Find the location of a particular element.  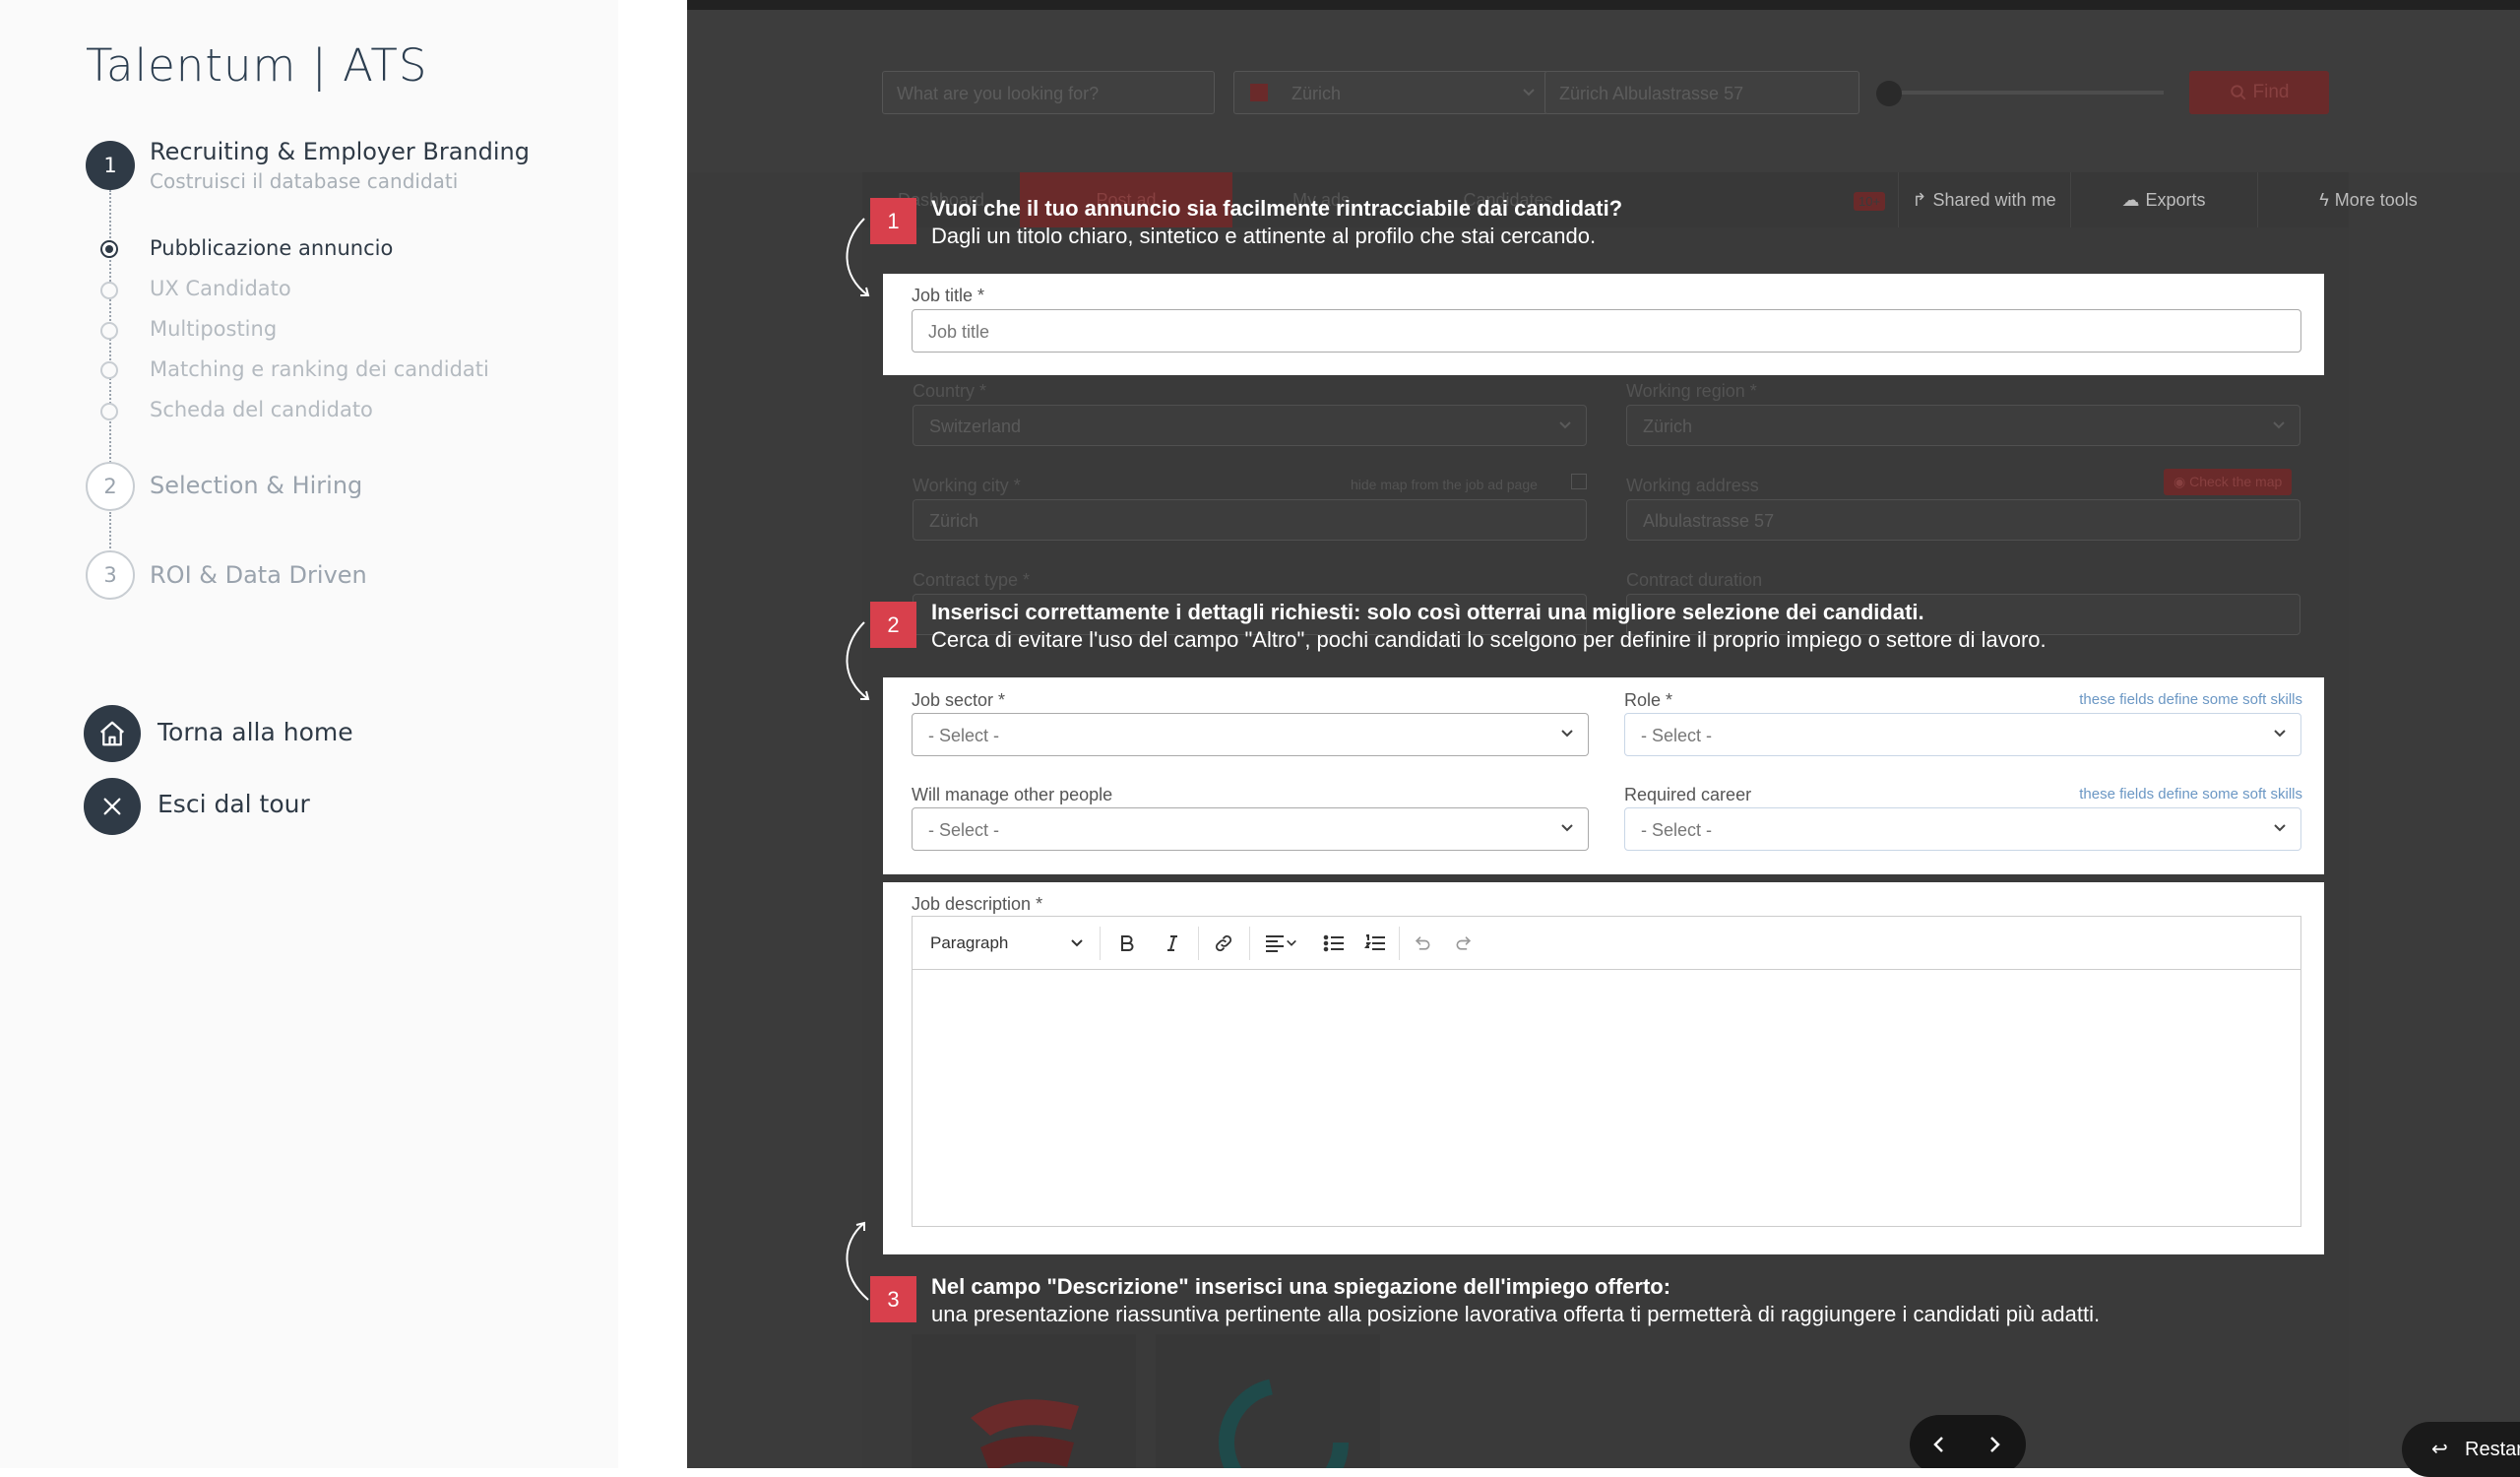

italic-icon is located at coordinates (1172, 943).